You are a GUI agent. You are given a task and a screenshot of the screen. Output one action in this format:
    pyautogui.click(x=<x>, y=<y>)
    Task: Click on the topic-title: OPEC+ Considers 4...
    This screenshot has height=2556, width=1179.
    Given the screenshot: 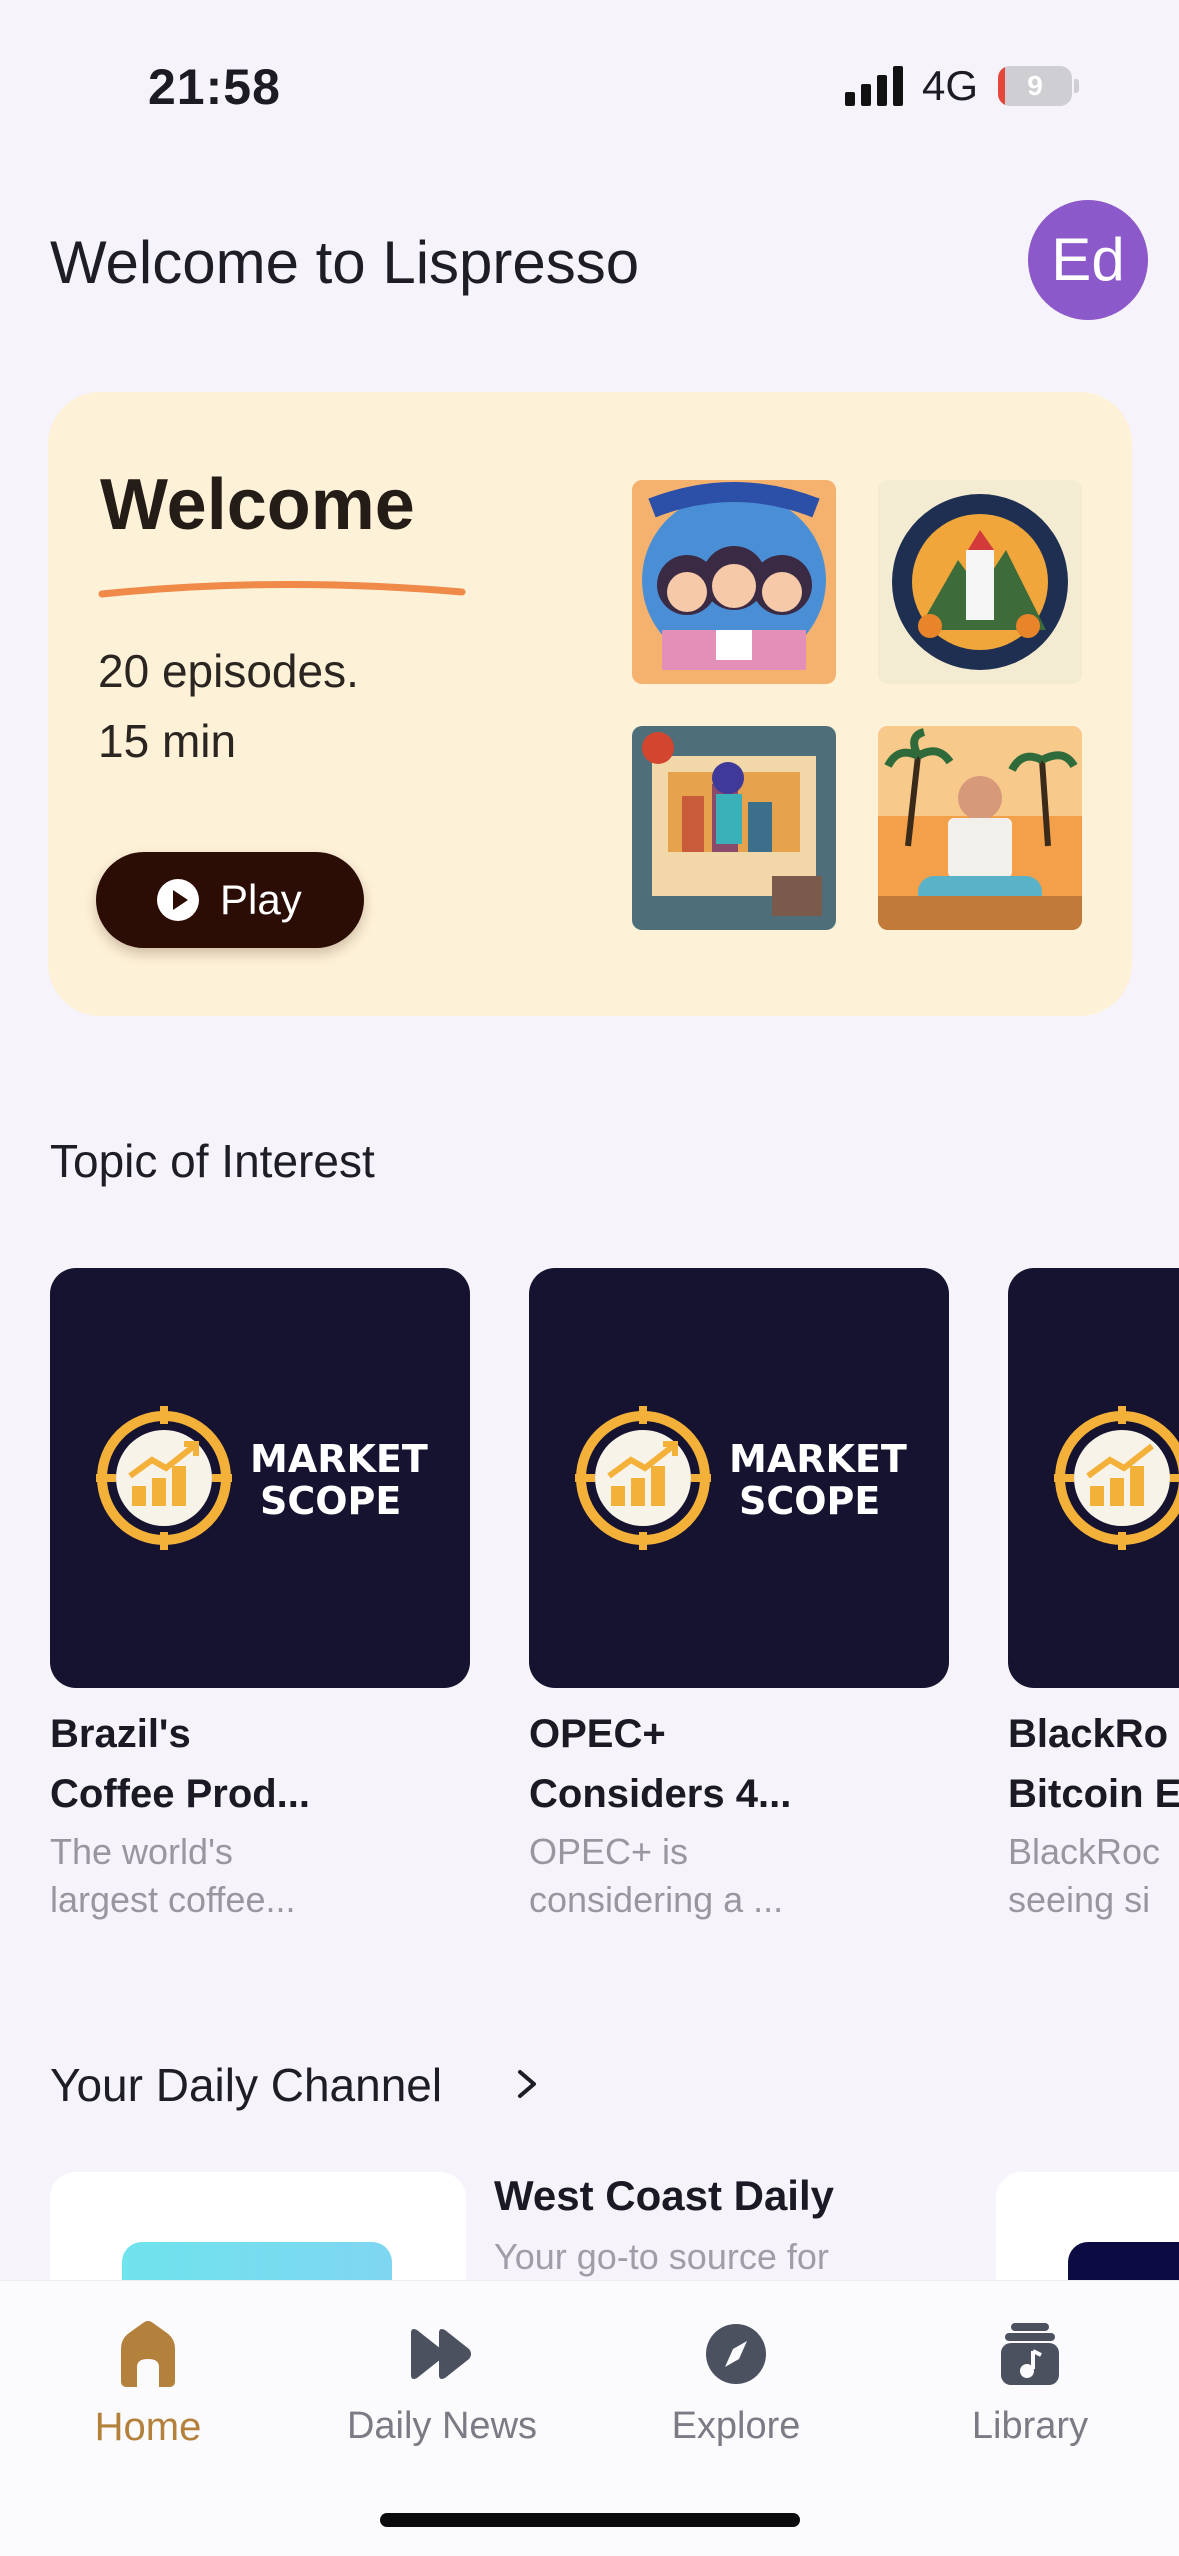 What is the action you would take?
    pyautogui.click(x=739, y=1764)
    